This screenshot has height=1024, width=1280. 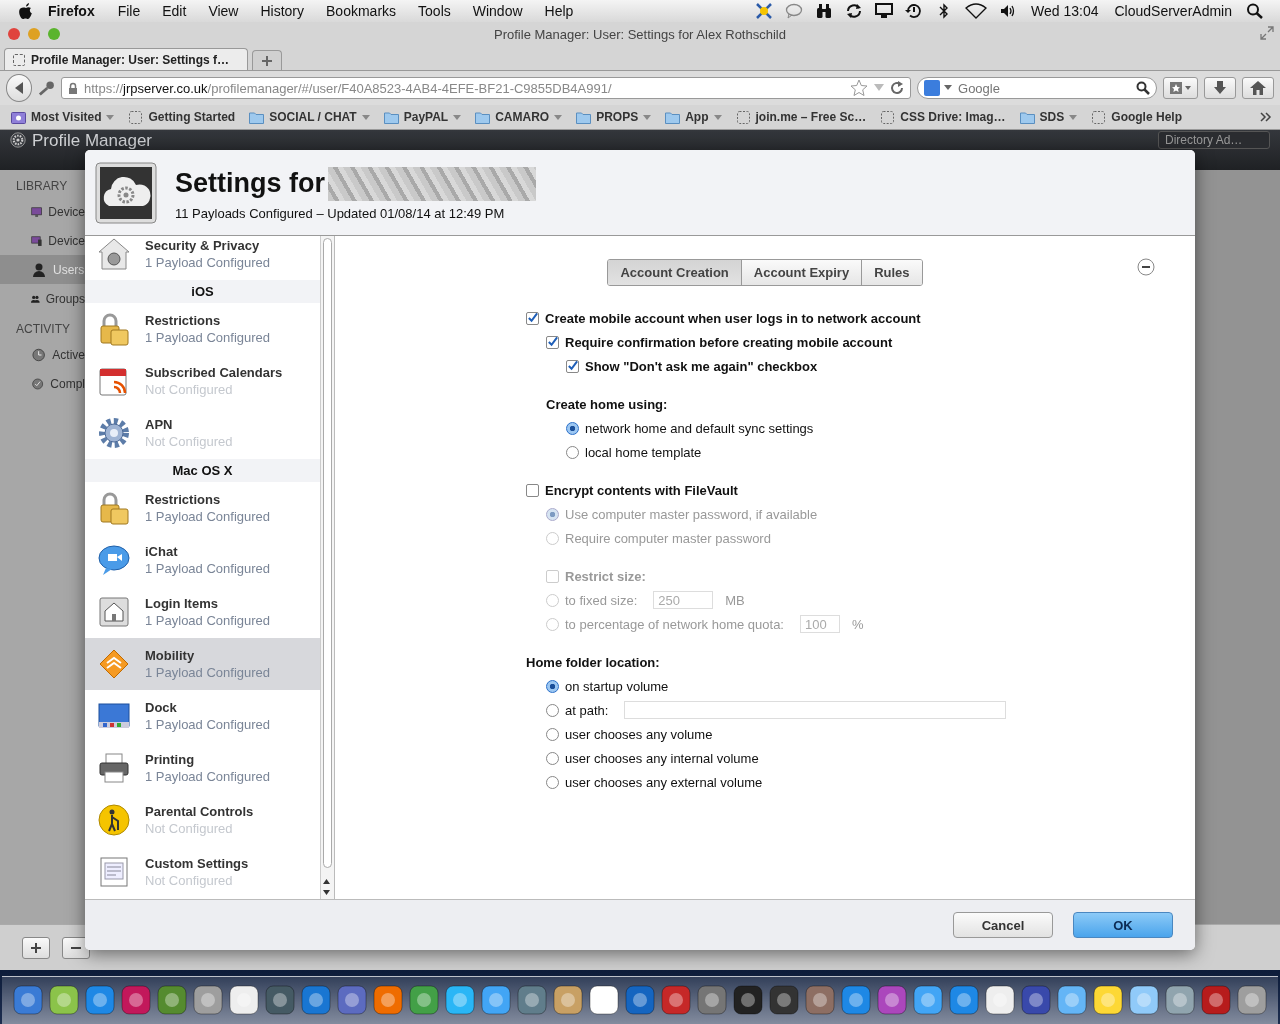 What do you see at coordinates (1138, 117) in the screenshot?
I see `bookmark: Google Help` at bounding box center [1138, 117].